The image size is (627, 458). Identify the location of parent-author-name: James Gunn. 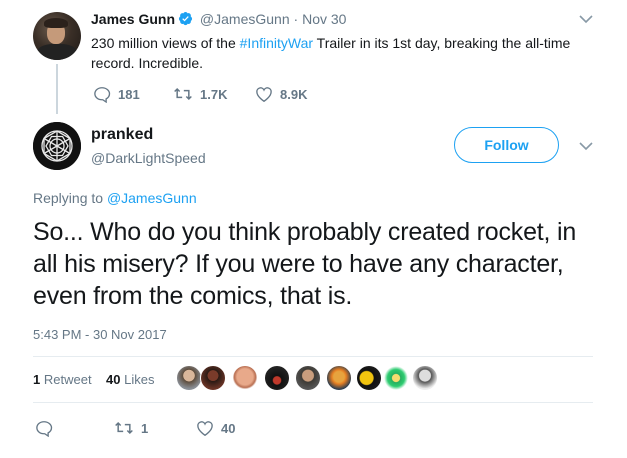
(133, 19).